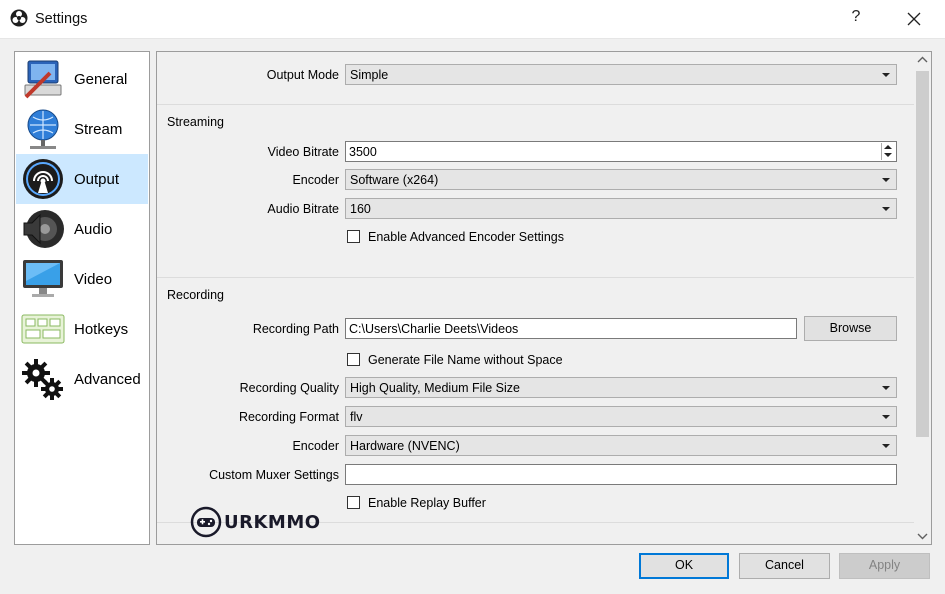 This screenshot has width=945, height=594. Describe the element at coordinates (369, 75) in the screenshot. I see `output-mode-value: Simple` at that location.